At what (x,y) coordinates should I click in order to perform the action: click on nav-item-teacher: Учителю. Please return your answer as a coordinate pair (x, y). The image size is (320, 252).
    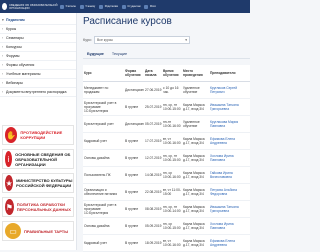
    Looking at the image, I should click on (68, 6).